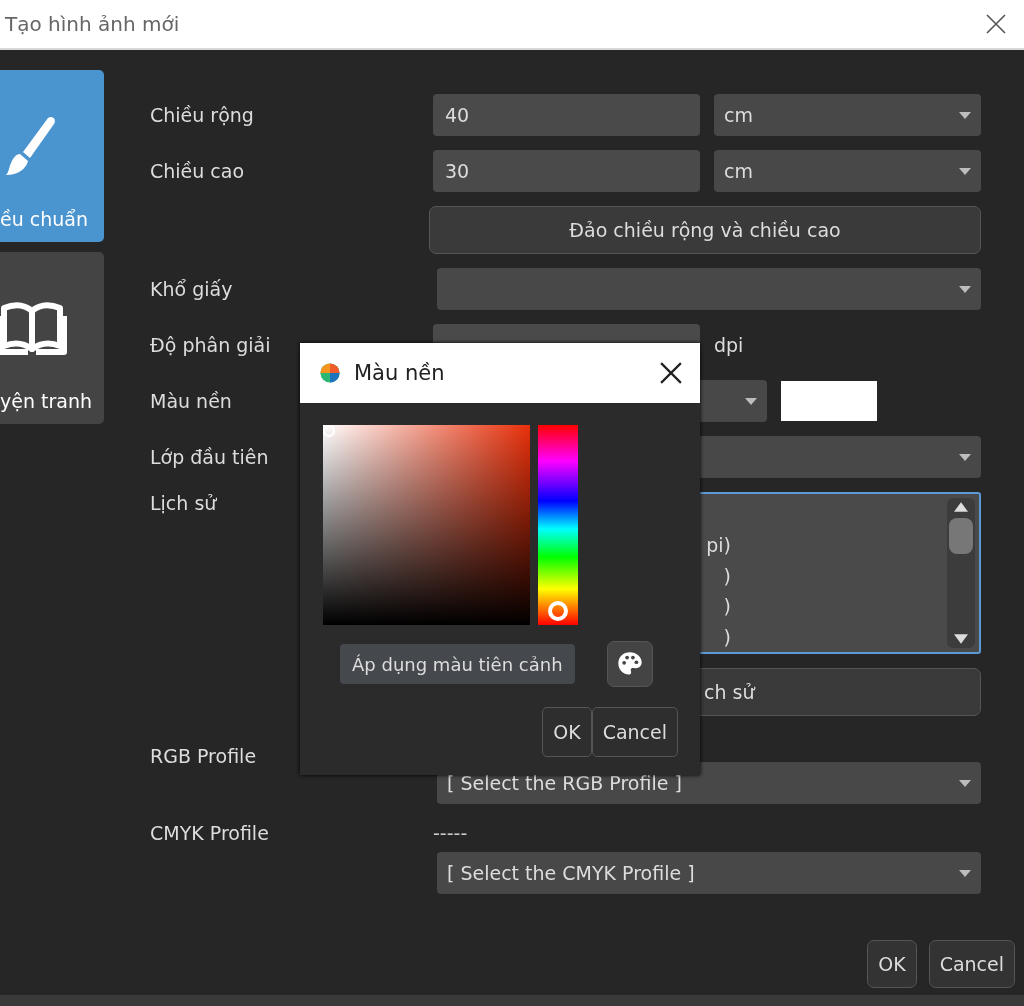  What do you see at coordinates (961, 536) in the screenshot?
I see `scroll-thumb` at bounding box center [961, 536].